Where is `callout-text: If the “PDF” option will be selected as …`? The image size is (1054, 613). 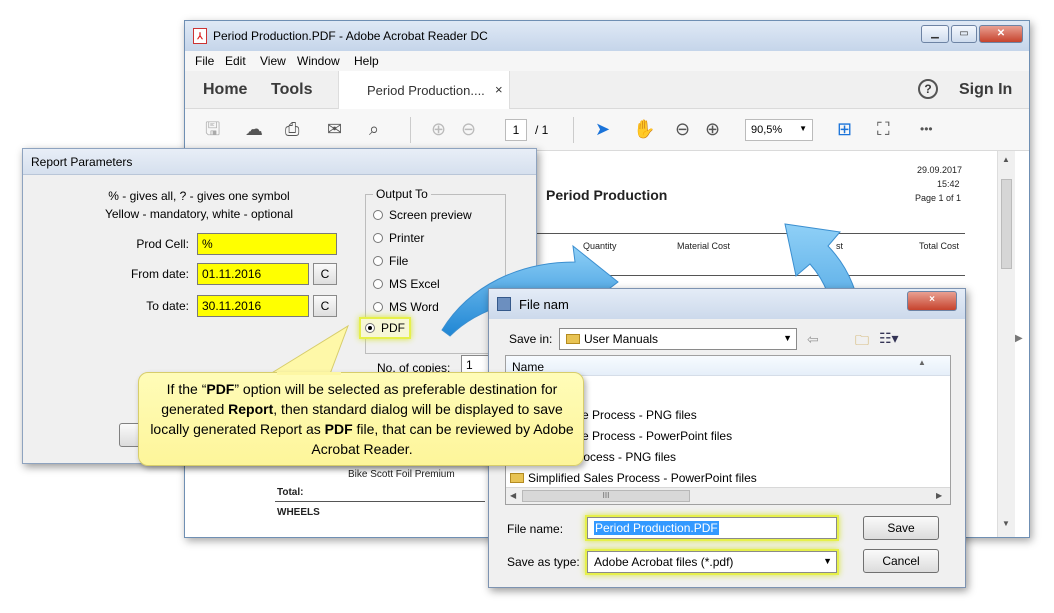 callout-text: If the “PDF” option will be selected as … is located at coordinates (362, 419).